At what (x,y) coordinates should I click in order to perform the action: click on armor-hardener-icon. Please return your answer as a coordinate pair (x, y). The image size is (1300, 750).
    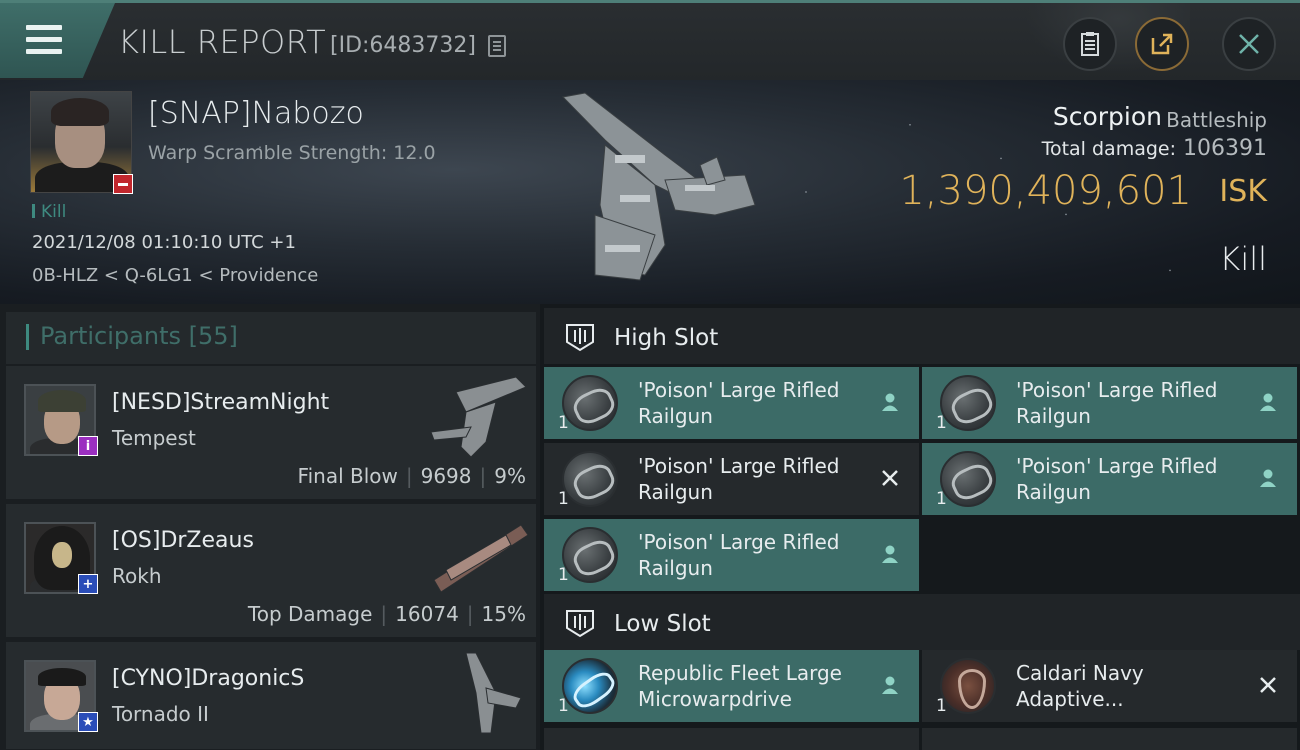
    Looking at the image, I should click on (968, 686).